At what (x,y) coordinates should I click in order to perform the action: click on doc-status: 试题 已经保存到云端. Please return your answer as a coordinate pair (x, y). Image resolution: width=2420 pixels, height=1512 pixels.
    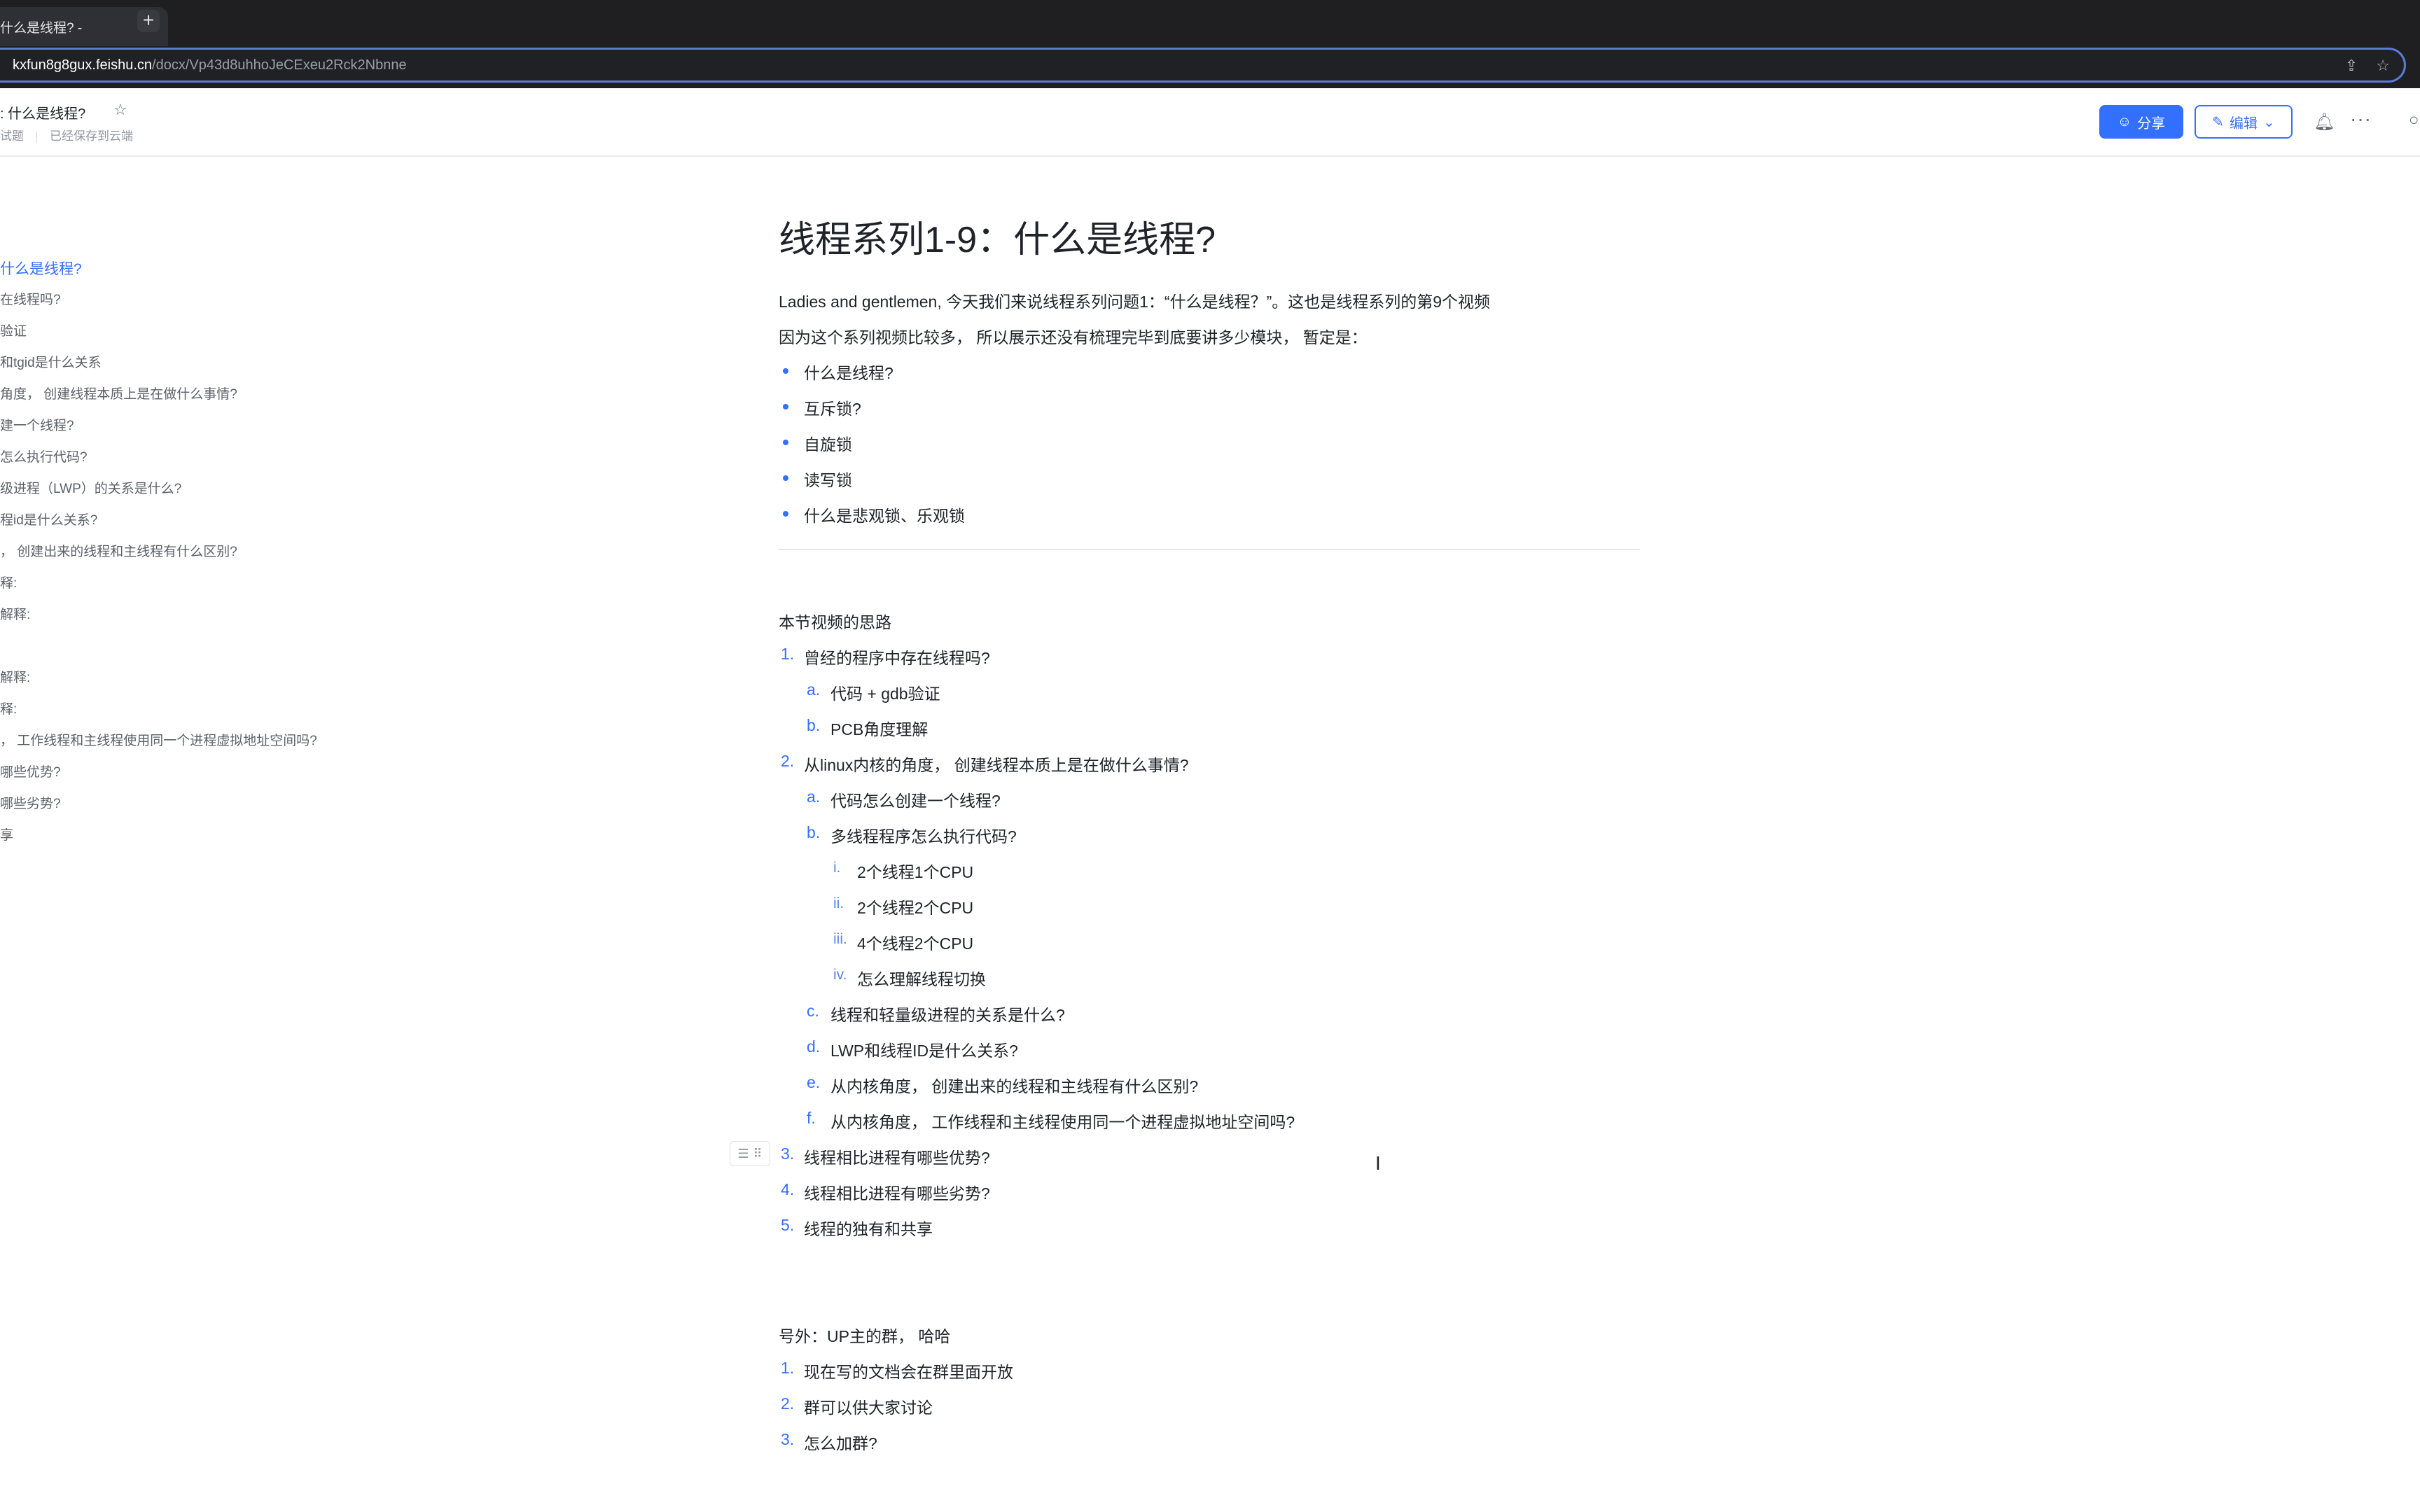
    Looking at the image, I should click on (66, 135).